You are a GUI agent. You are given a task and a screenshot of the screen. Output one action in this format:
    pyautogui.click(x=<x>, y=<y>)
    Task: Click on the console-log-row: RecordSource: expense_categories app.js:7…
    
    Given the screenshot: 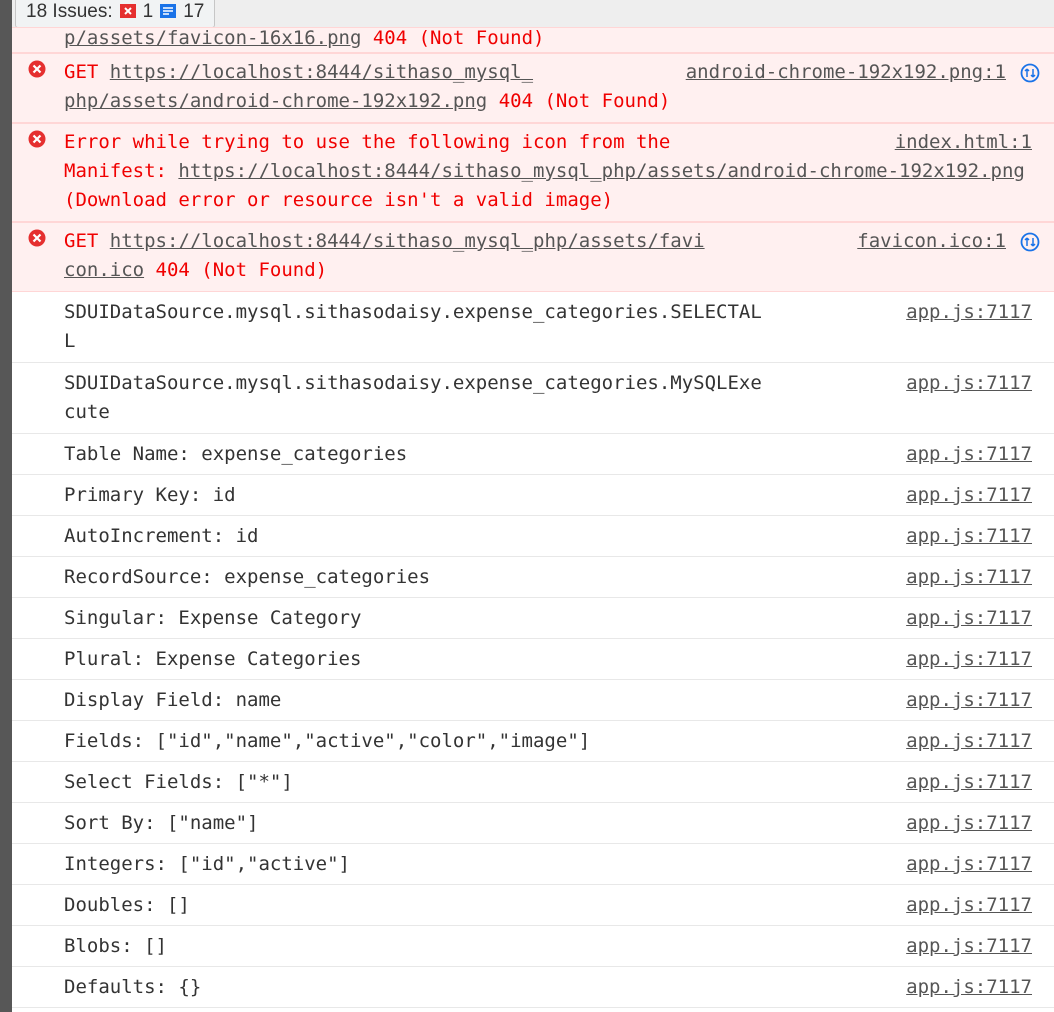 What is the action you would take?
    pyautogui.click(x=533, y=577)
    